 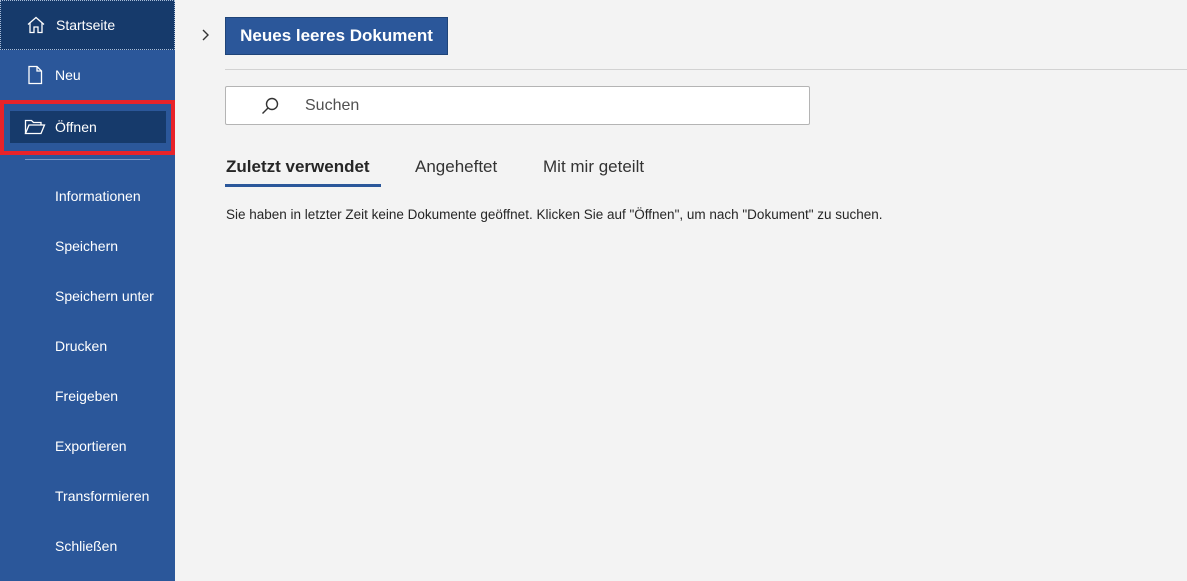 I want to click on open-folder-icon, so click(x=35, y=127).